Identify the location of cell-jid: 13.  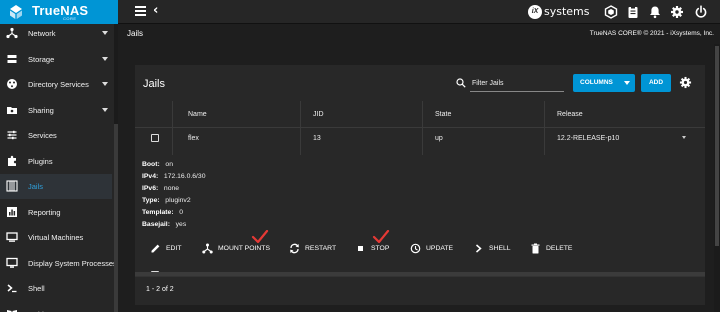
(317, 138).